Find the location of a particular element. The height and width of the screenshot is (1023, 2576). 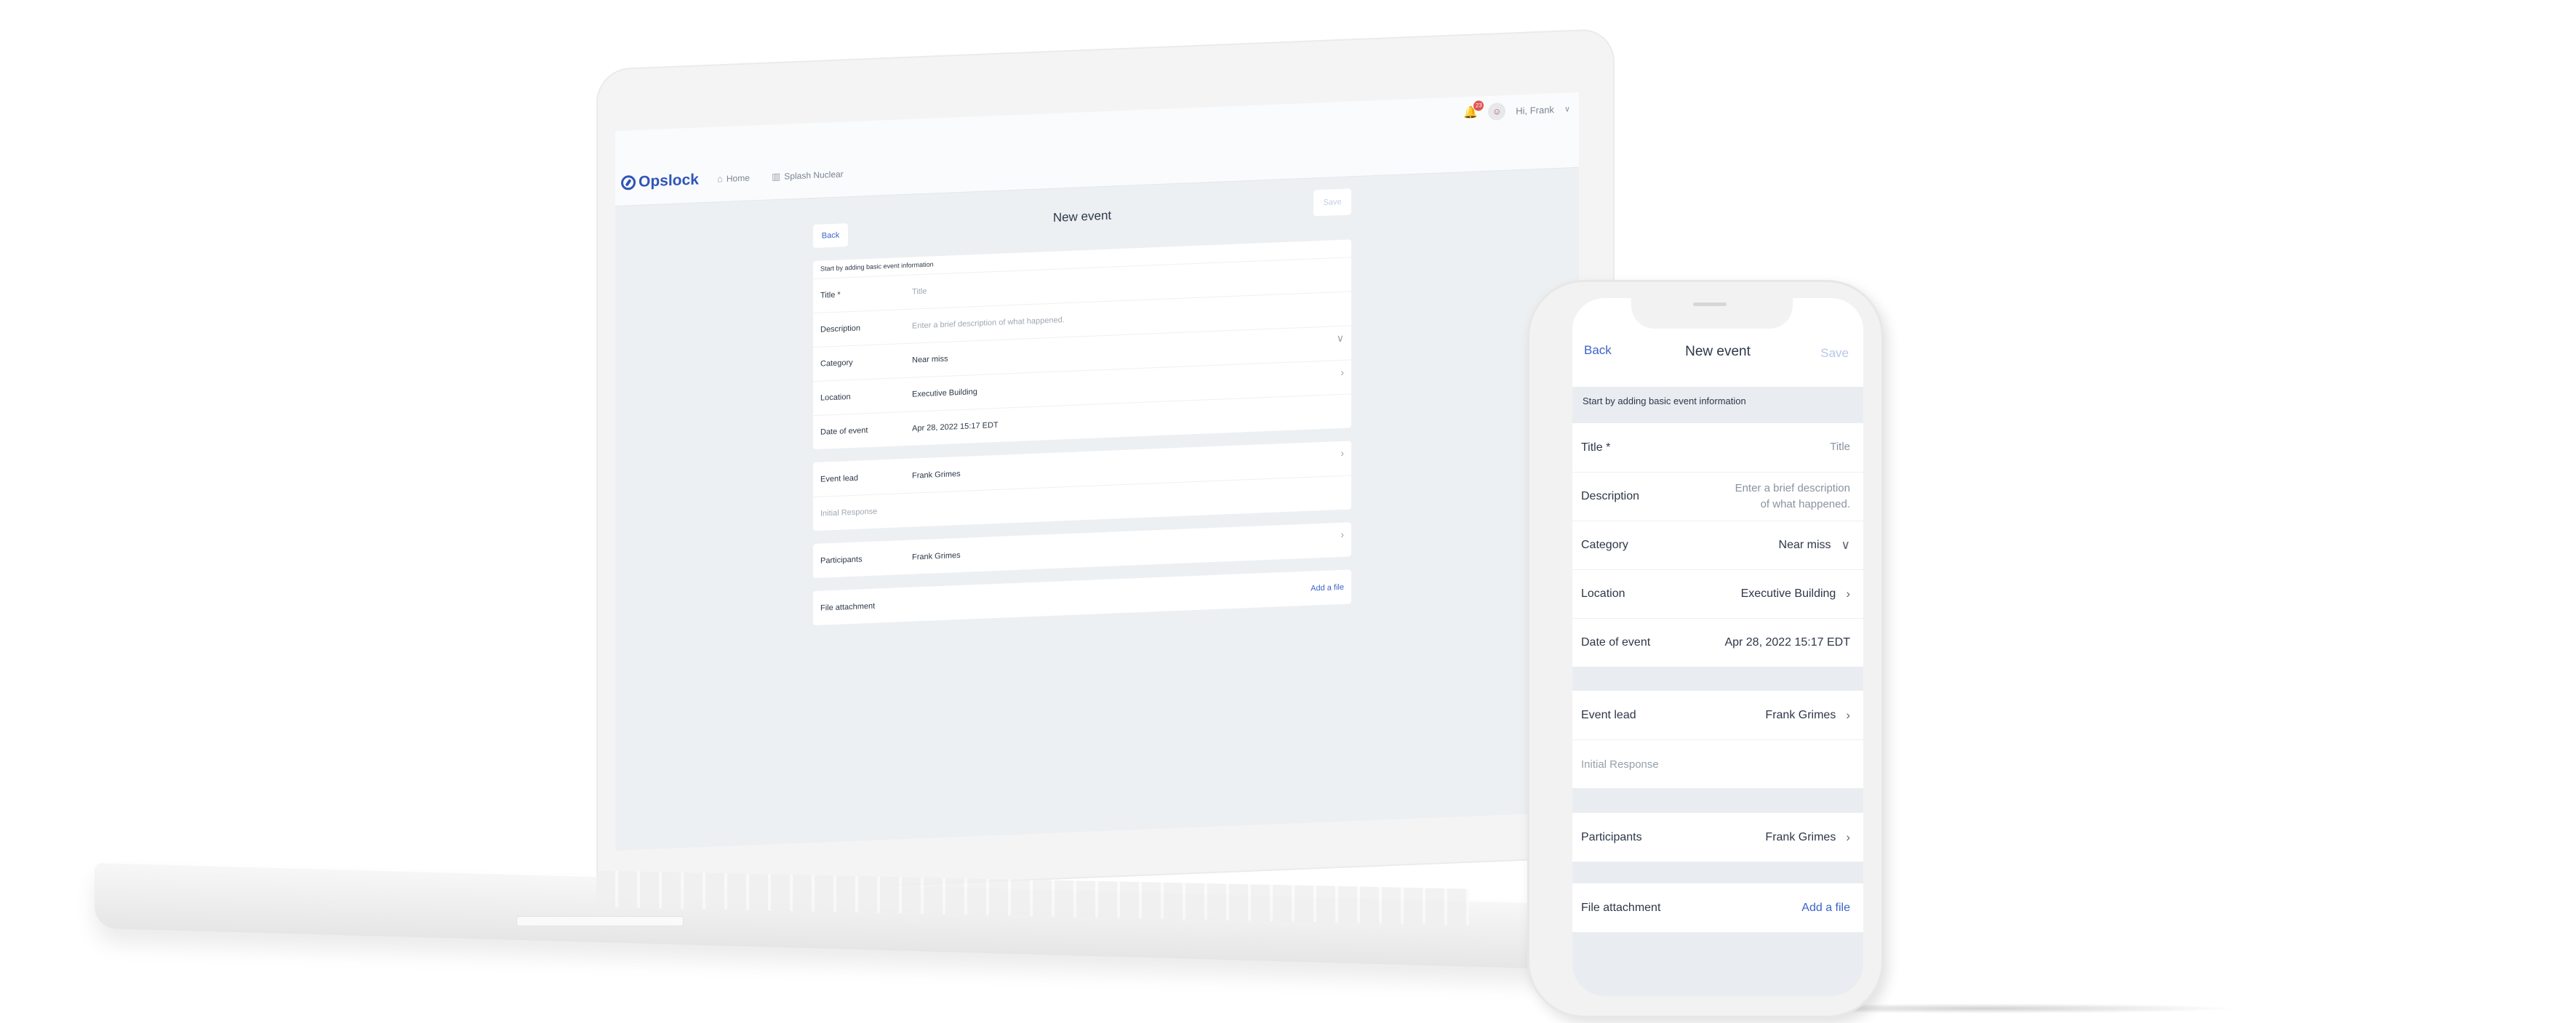

phone-category-value: Near miss ∨ is located at coordinates (1814, 546).